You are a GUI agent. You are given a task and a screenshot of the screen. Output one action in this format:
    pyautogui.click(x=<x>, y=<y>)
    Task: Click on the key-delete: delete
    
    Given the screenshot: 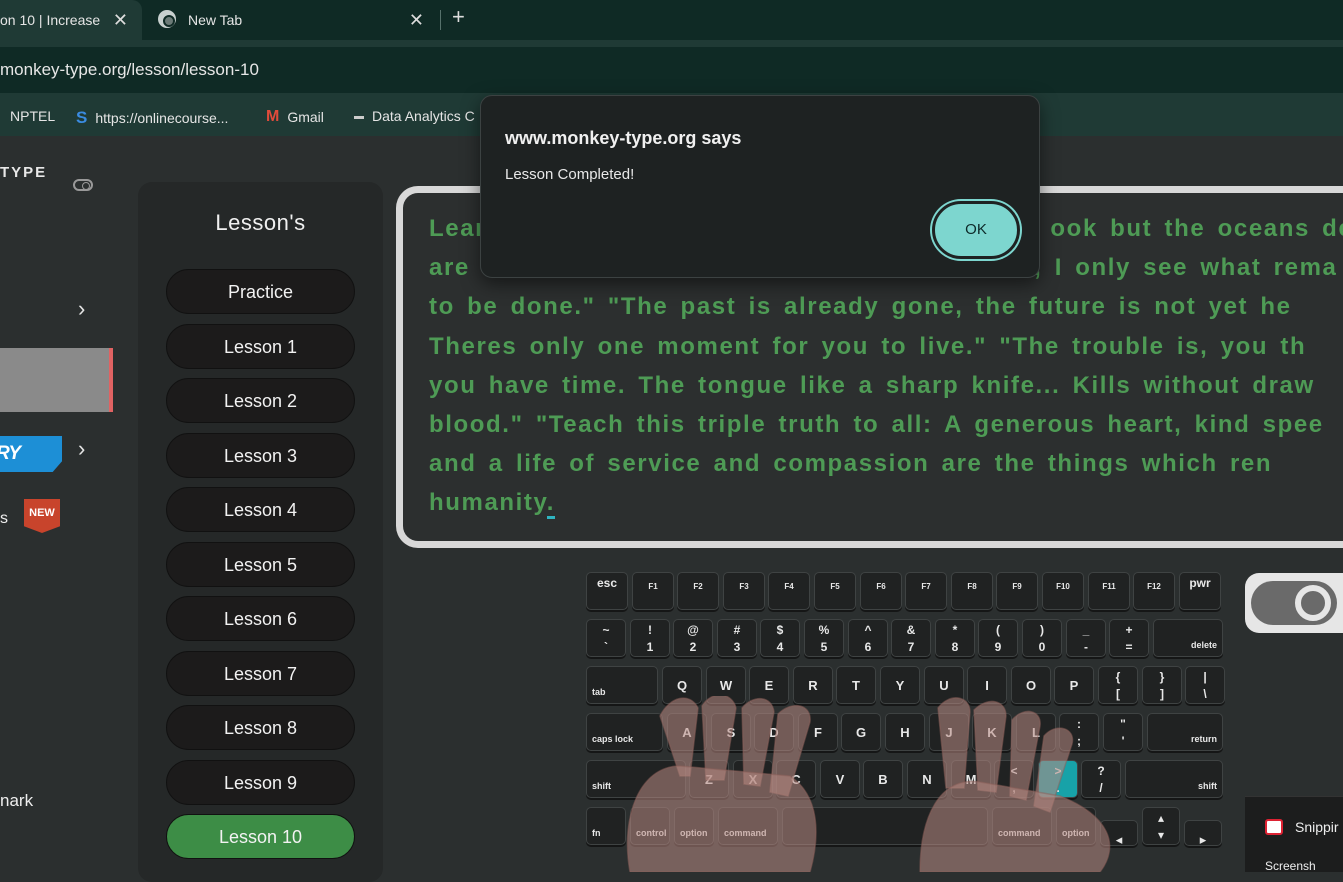 What is the action you would take?
    pyautogui.click(x=1188, y=638)
    